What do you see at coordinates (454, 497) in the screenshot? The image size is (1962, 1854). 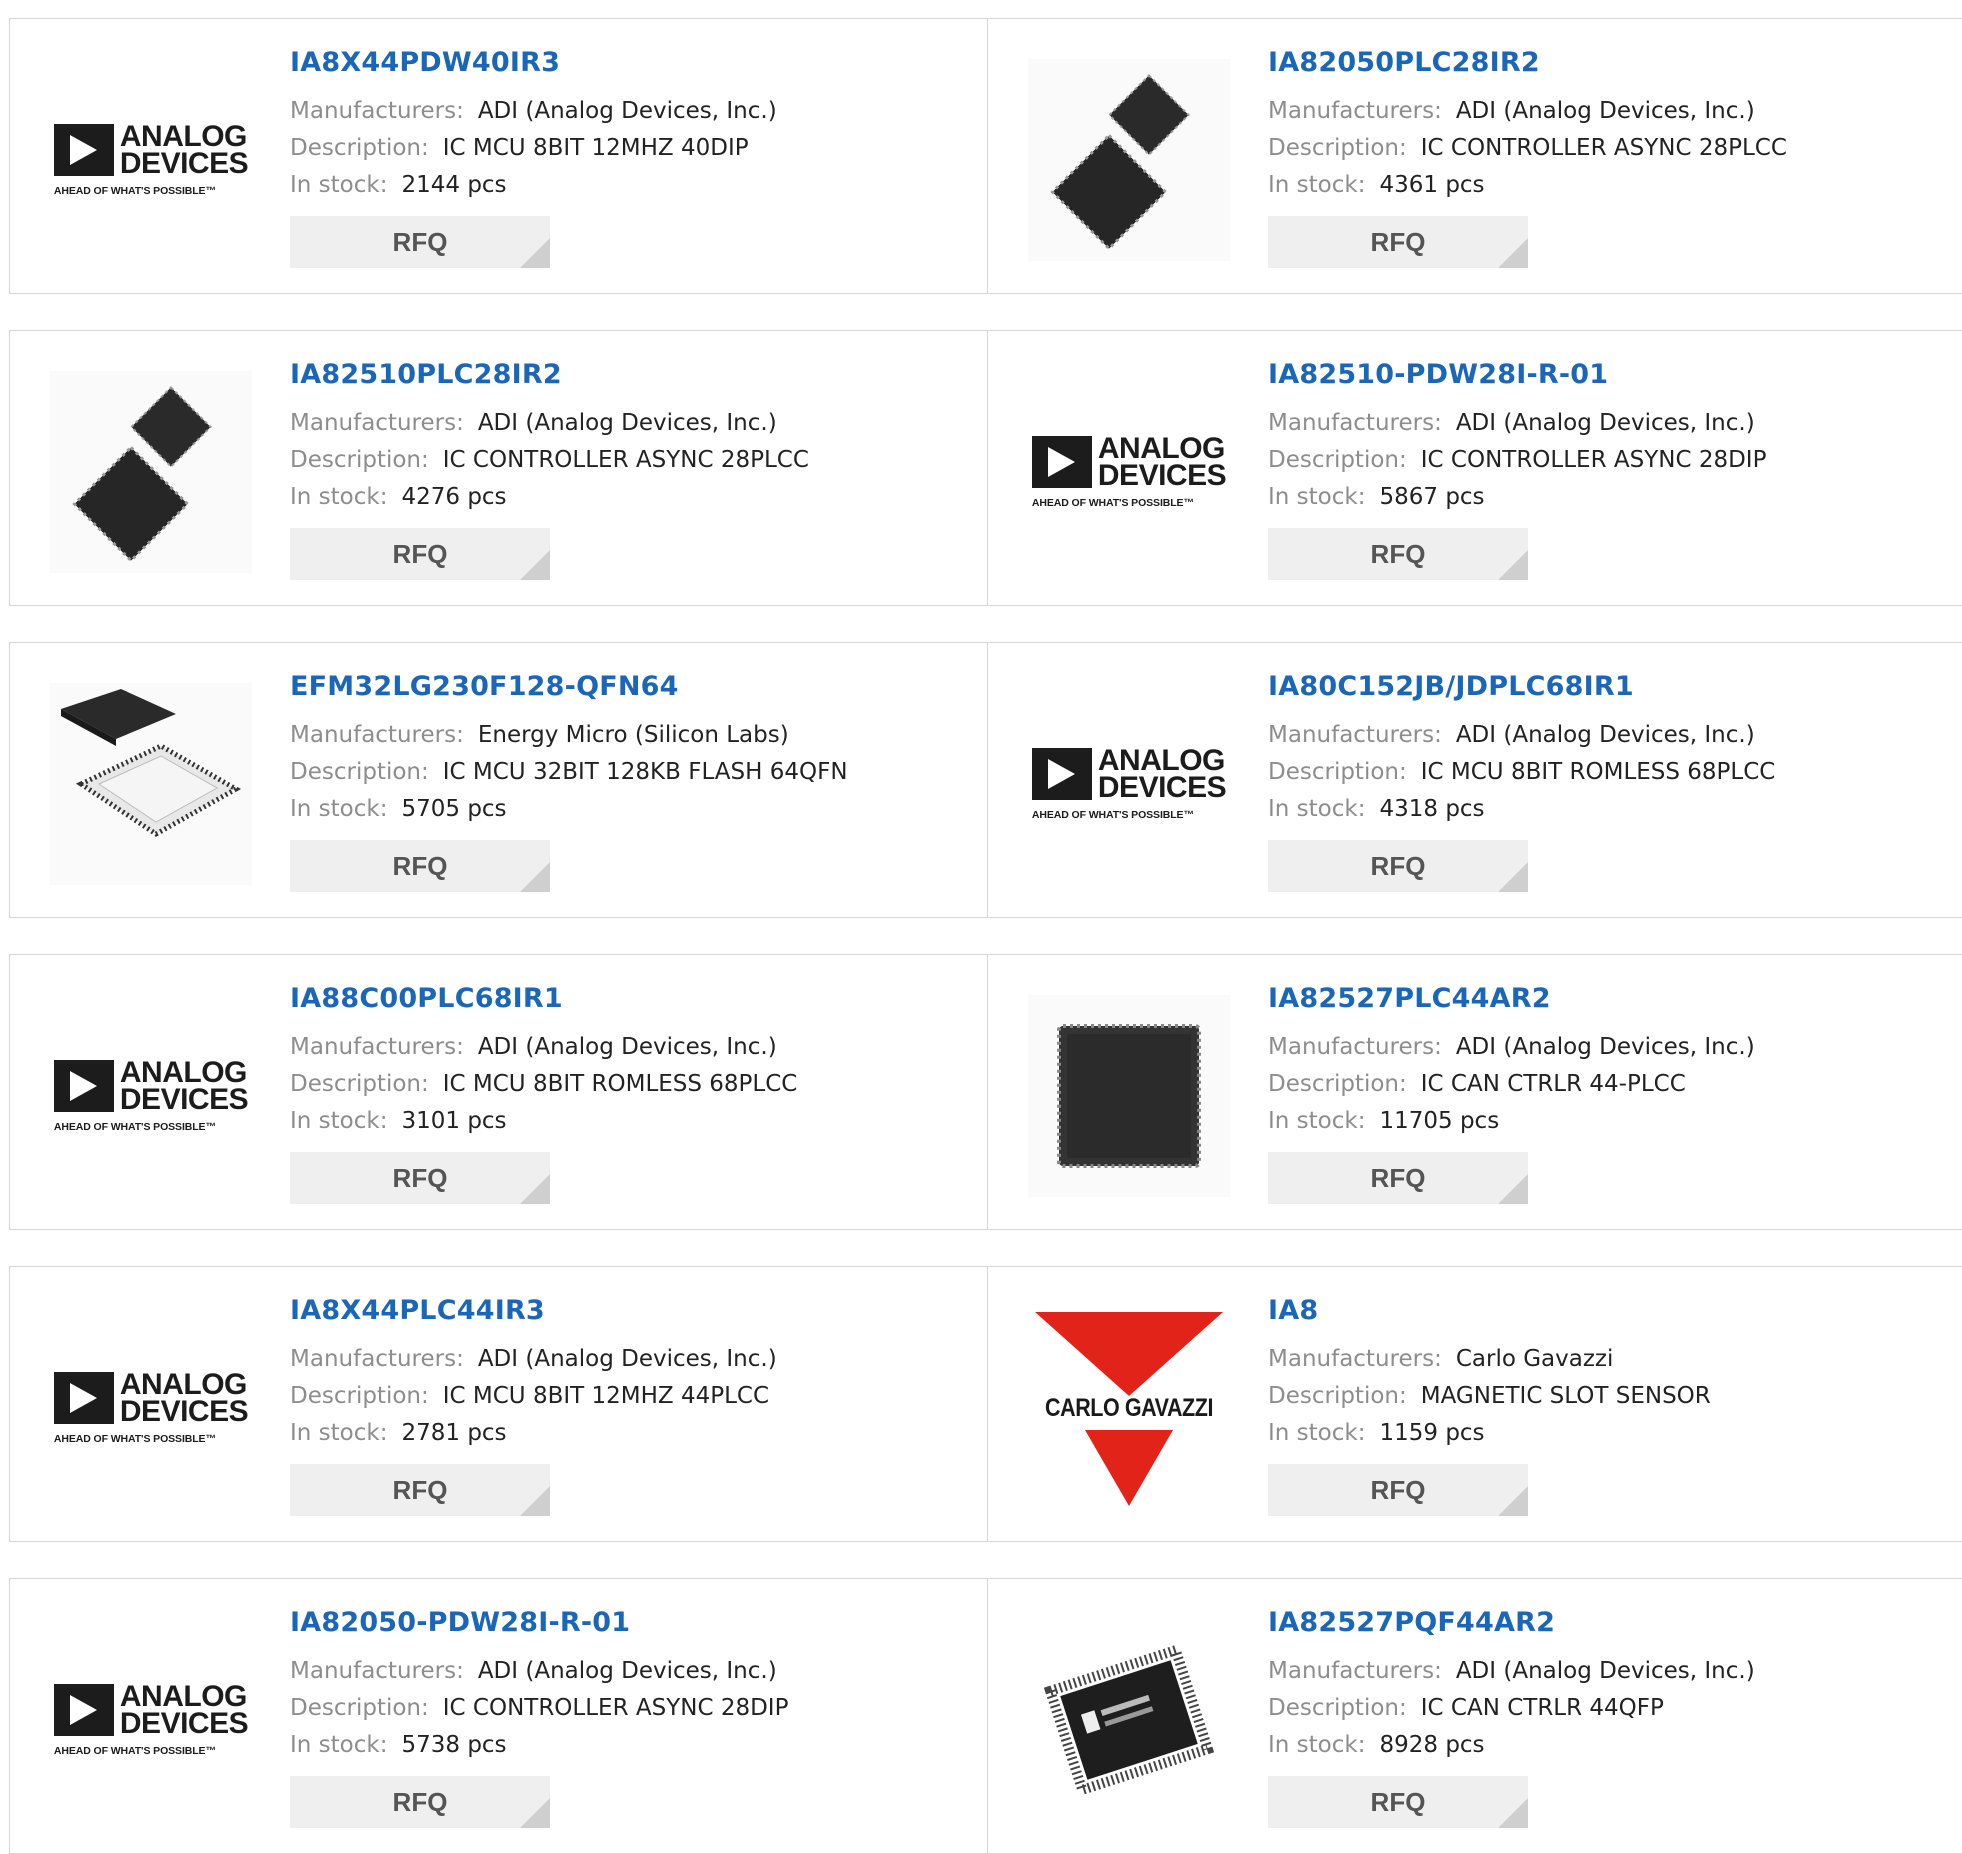 I see `stock-value: 4276 pcs` at bounding box center [454, 497].